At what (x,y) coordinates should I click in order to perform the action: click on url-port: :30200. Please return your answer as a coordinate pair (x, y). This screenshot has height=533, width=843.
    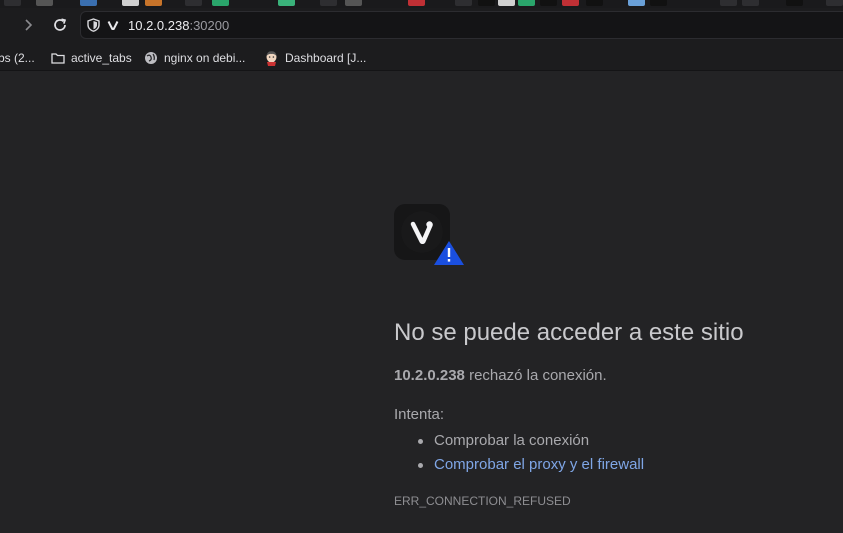
    Looking at the image, I should click on (209, 25).